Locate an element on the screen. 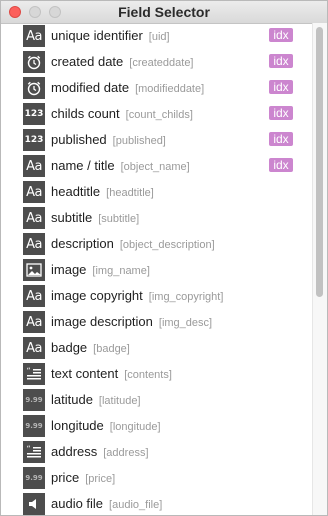 The image size is (328, 516). field-key: [object_name] is located at coordinates (155, 167).